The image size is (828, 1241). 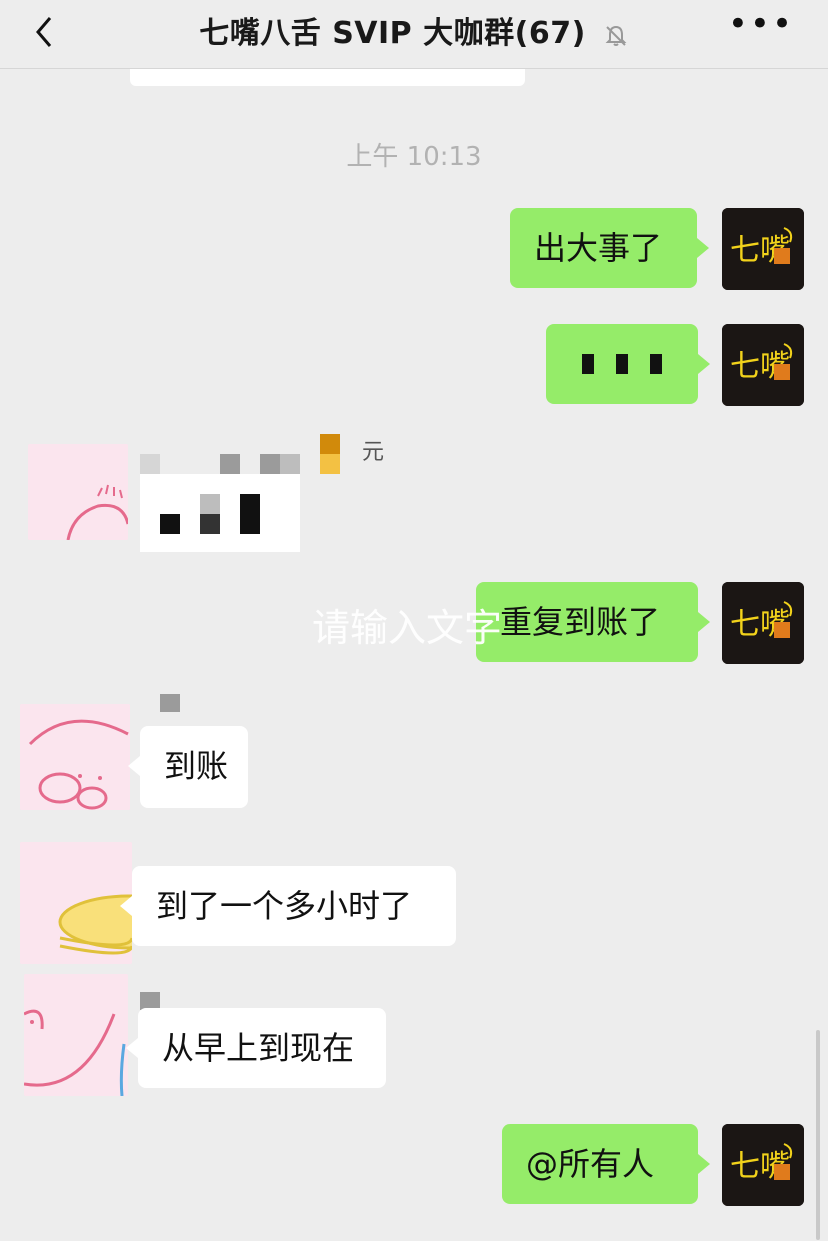 I want to click on unit-label: 元, so click(x=373, y=452).